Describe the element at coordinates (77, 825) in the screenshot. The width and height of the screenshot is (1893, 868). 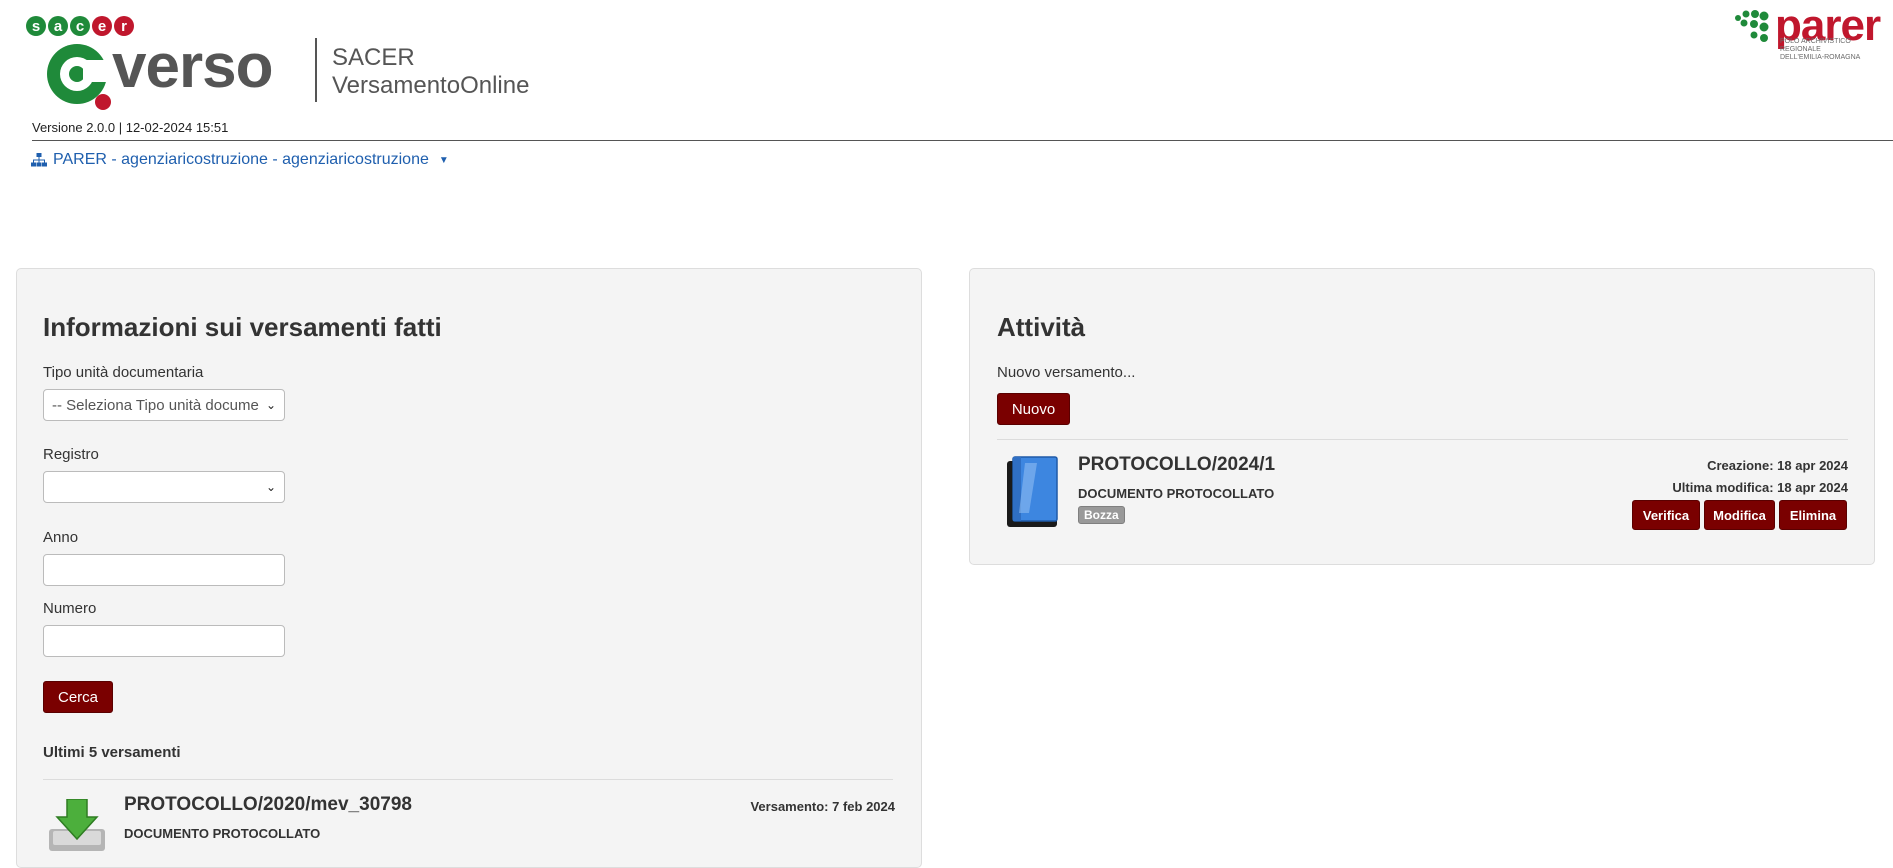
I see `download-arrow-icon` at that location.